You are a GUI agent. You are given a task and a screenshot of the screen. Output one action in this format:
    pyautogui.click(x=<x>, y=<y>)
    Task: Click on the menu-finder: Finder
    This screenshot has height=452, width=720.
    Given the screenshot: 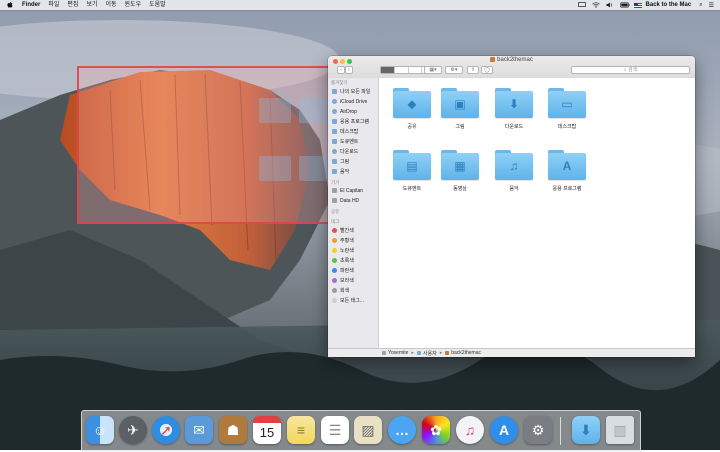 What is the action you would take?
    pyautogui.click(x=31, y=5)
    